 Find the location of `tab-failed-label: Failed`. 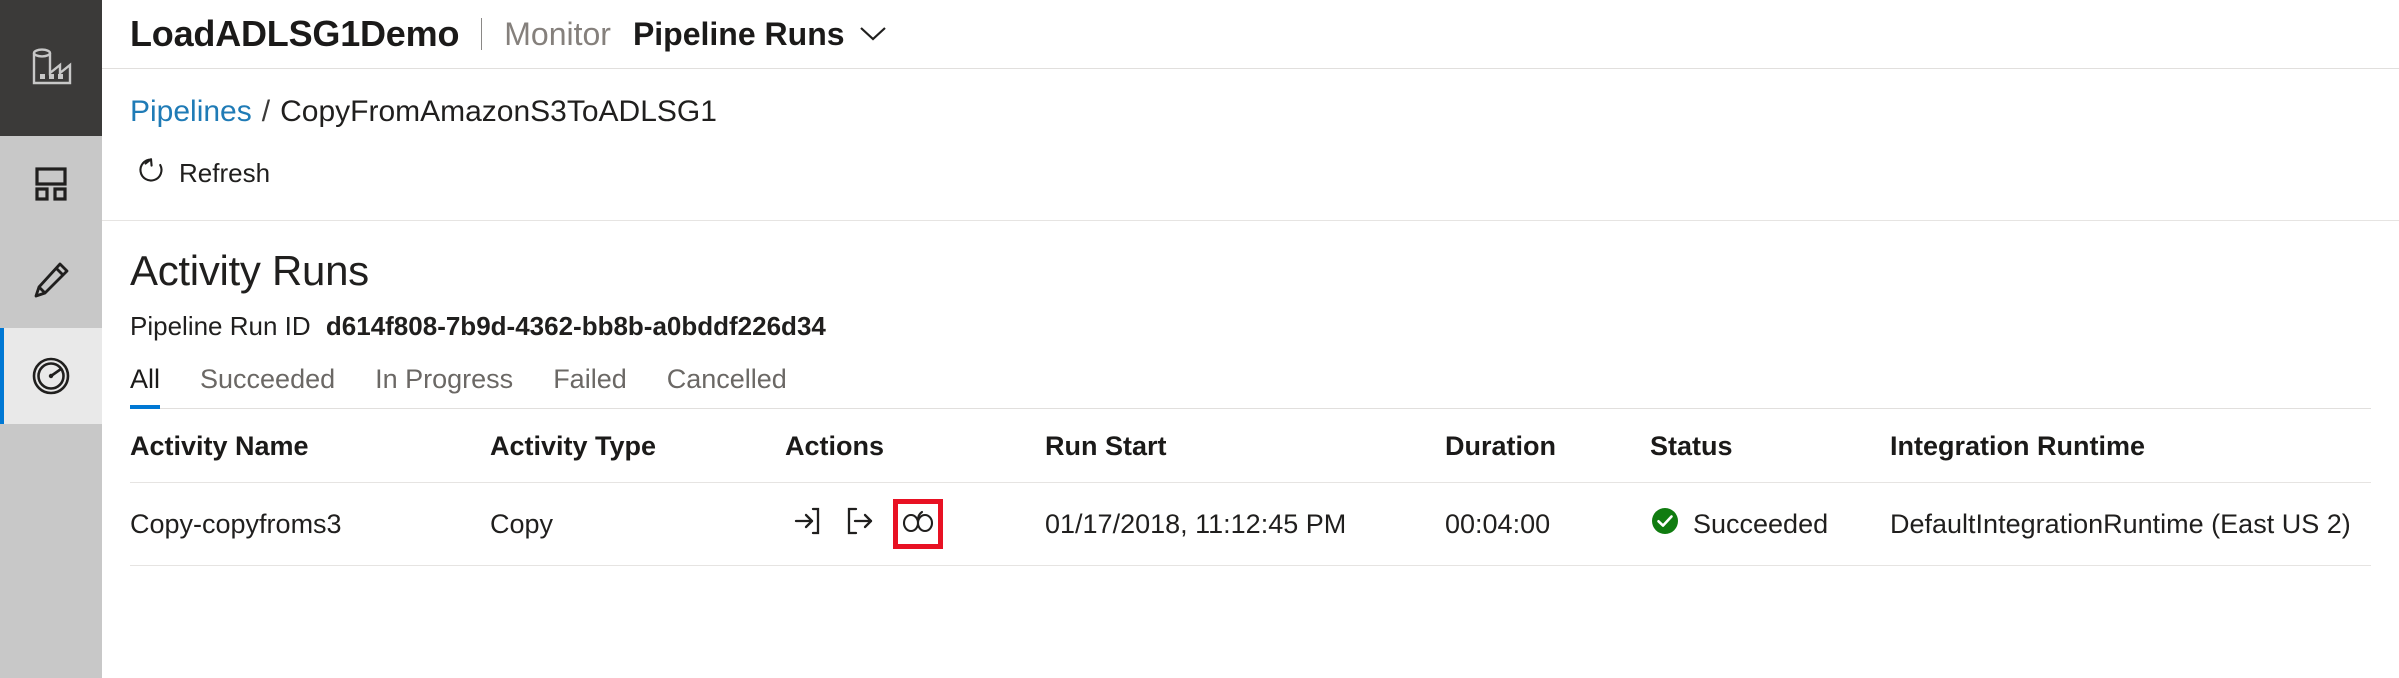

tab-failed-label: Failed is located at coordinates (590, 379).